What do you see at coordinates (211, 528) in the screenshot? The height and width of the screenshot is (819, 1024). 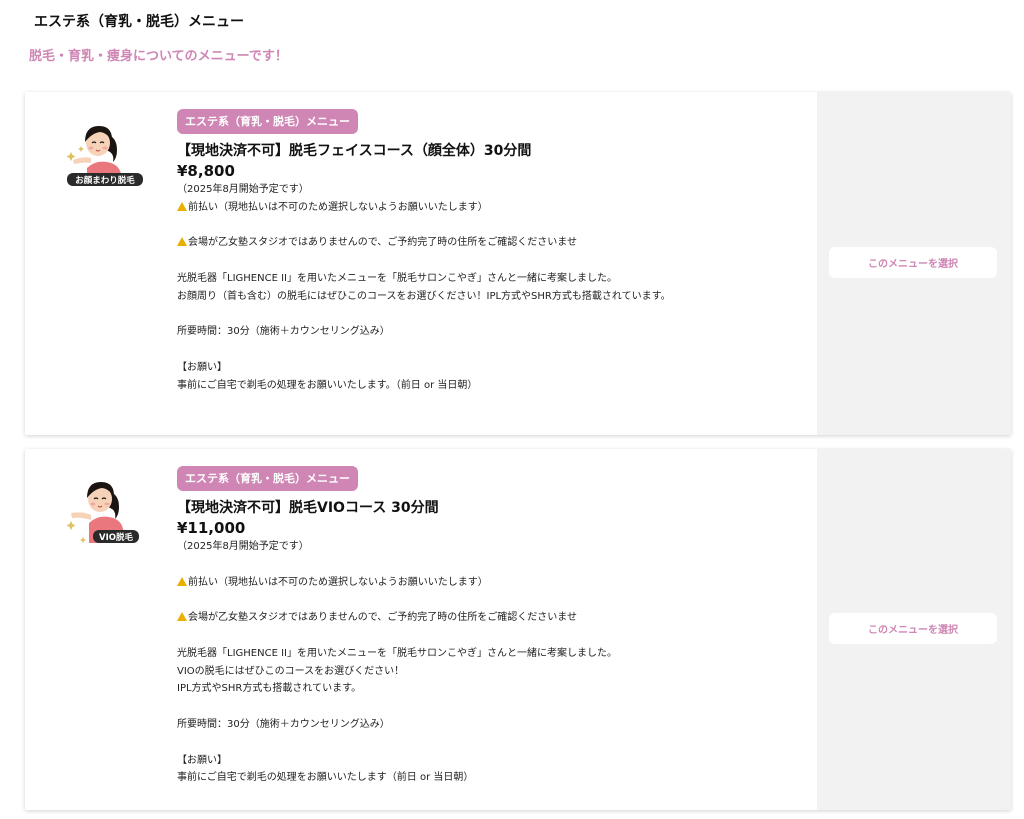 I see `menu-item-price: ¥11,000` at bounding box center [211, 528].